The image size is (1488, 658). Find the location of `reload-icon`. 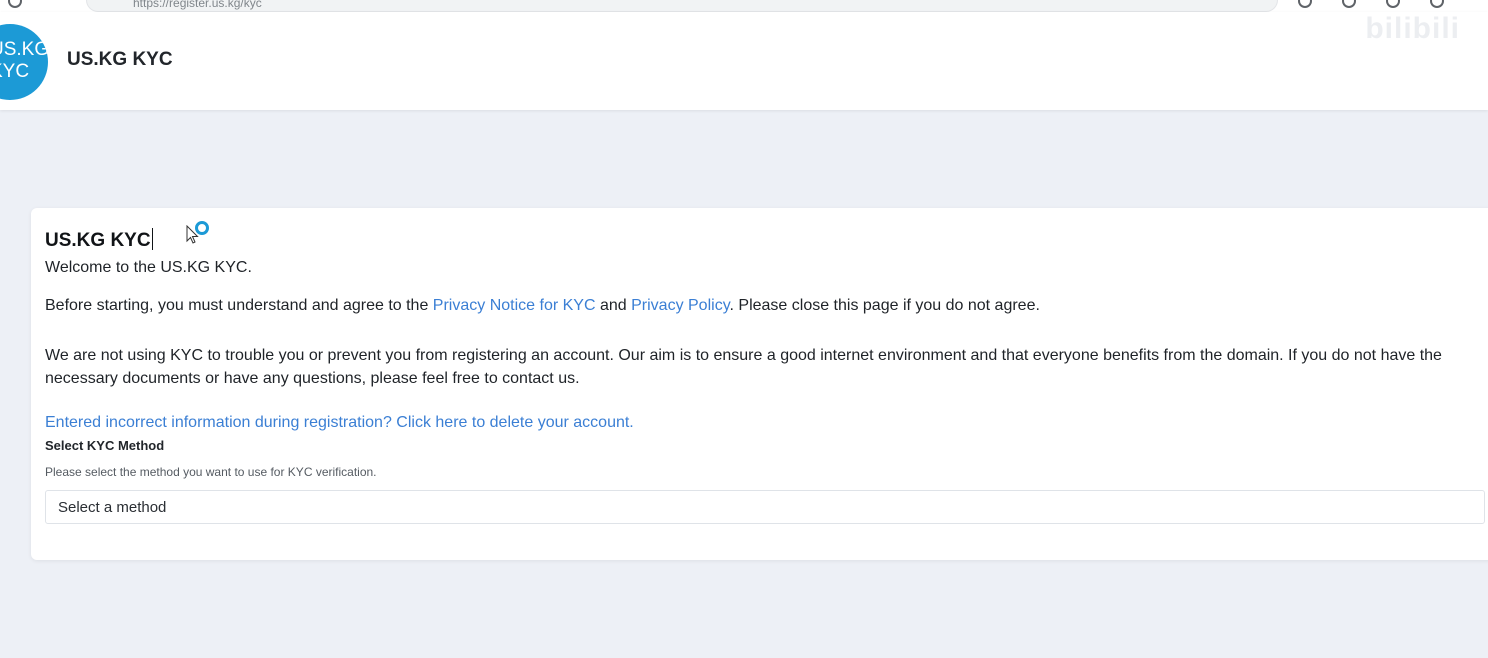

reload-icon is located at coordinates (15, 4).